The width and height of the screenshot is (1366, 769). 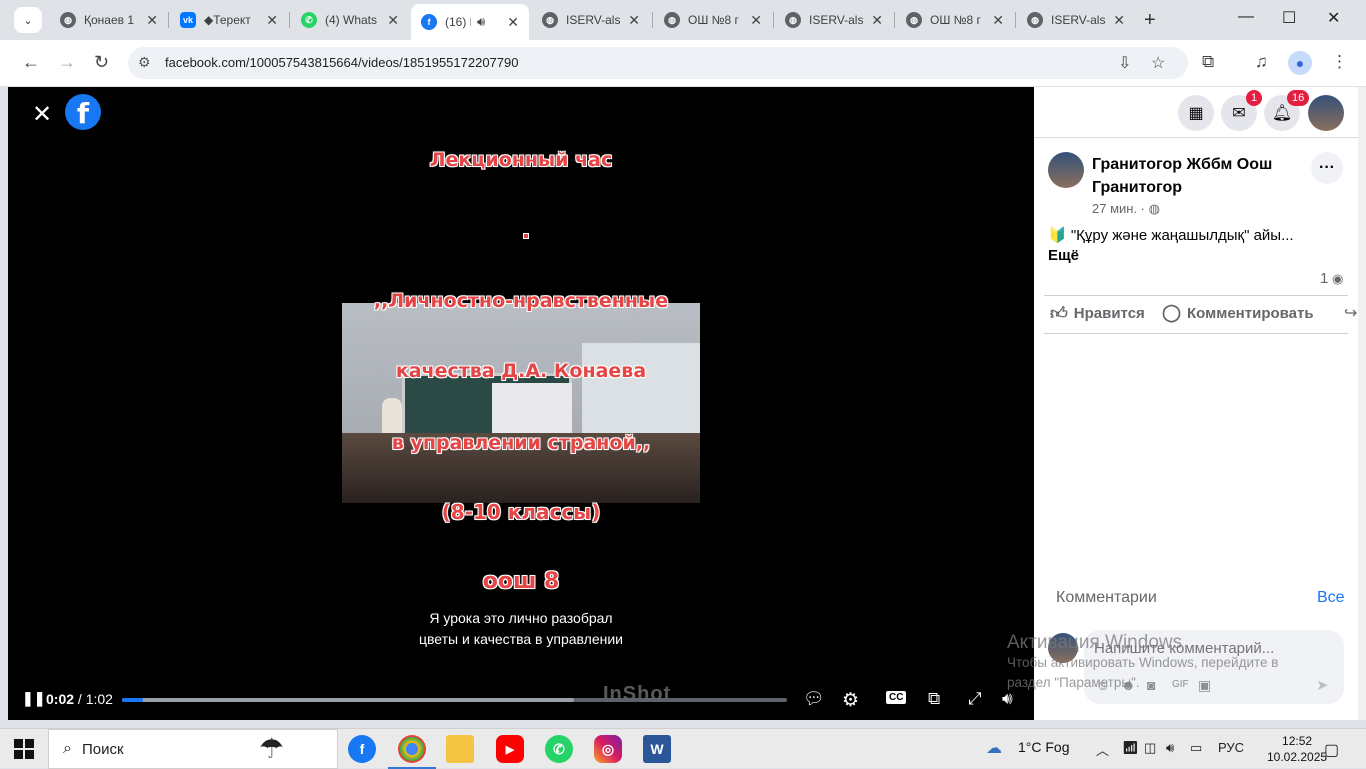 I want to click on activation-title: Активация Windows, so click(x=1095, y=642).